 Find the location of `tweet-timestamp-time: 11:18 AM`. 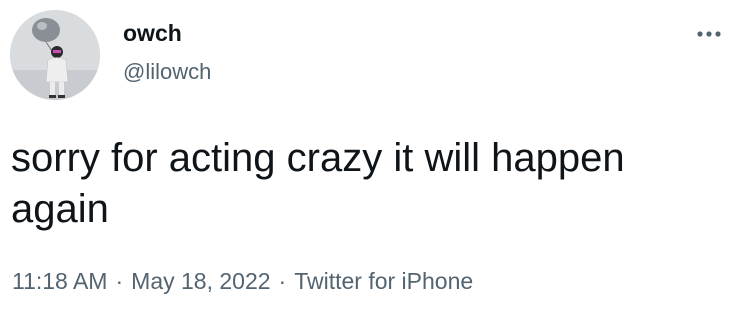

tweet-timestamp-time: 11:18 AM is located at coordinates (59, 281).